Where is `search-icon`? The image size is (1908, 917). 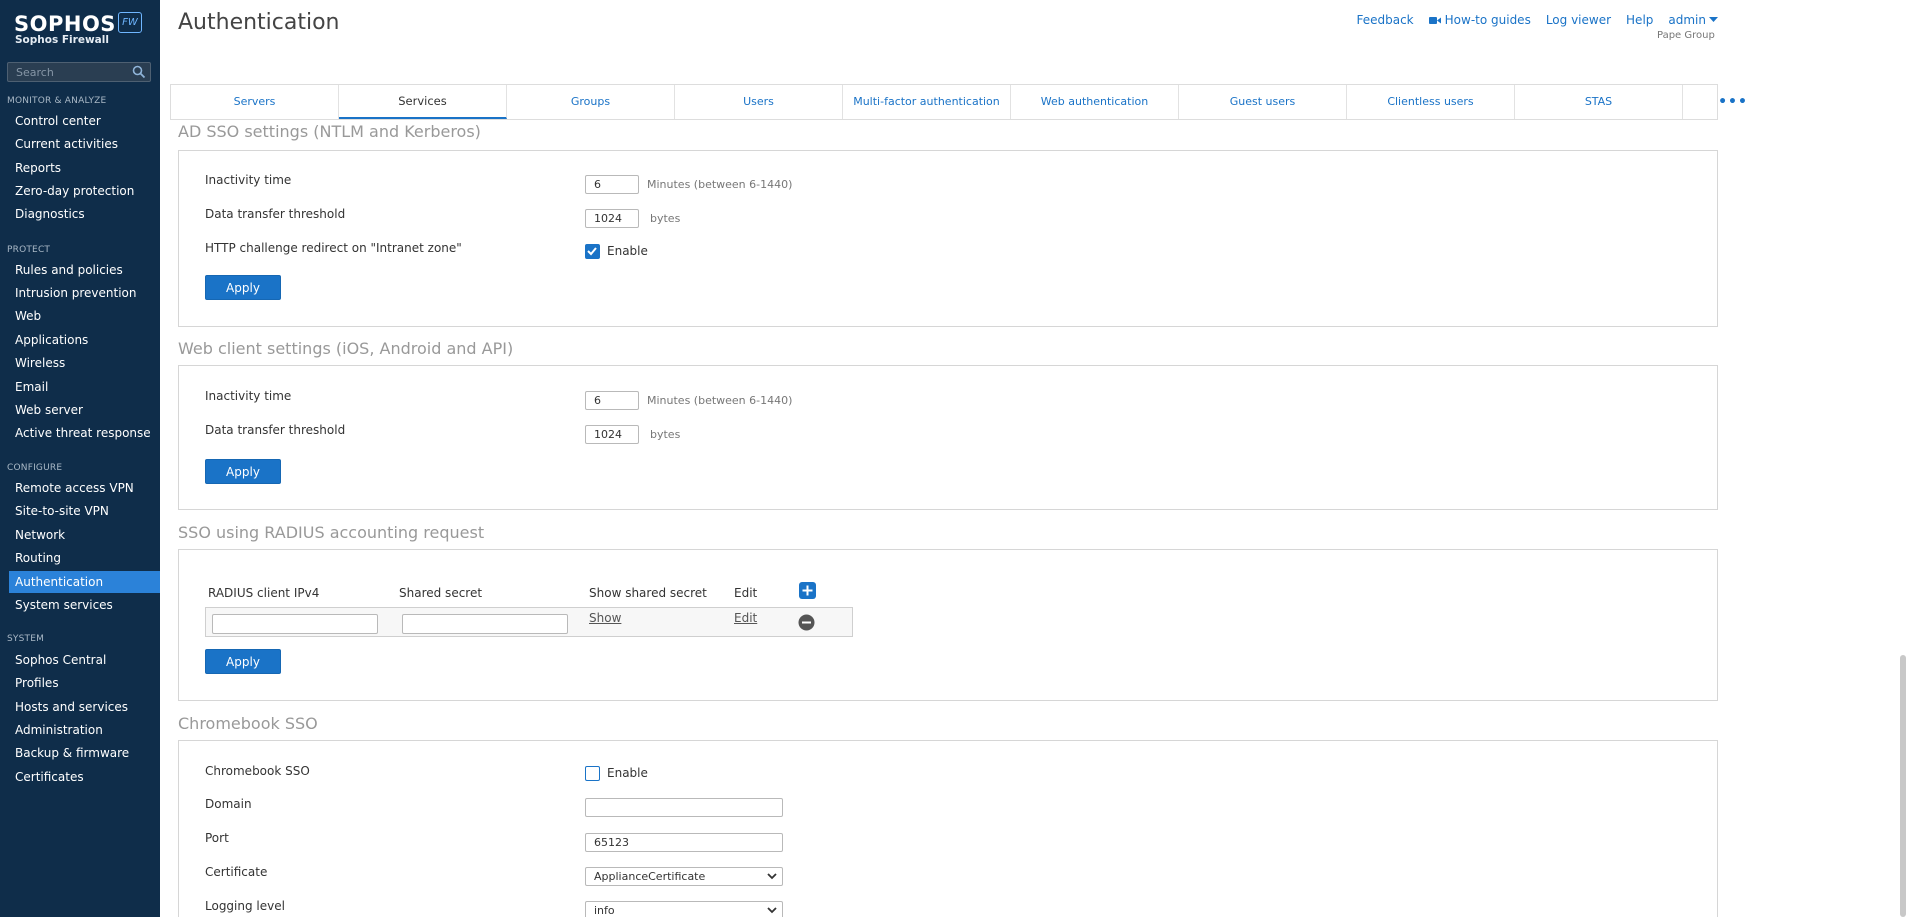 search-icon is located at coordinates (139, 72).